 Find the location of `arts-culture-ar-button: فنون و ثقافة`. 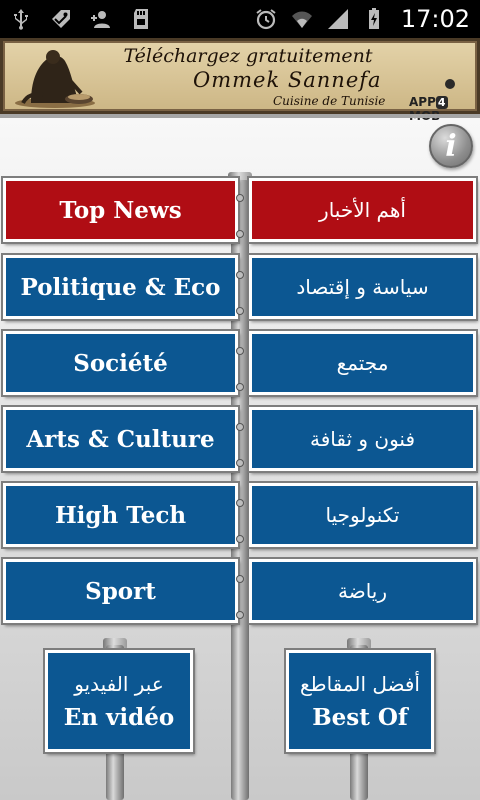

arts-culture-ar-button: فنون و ثقافة is located at coordinates (362, 439).